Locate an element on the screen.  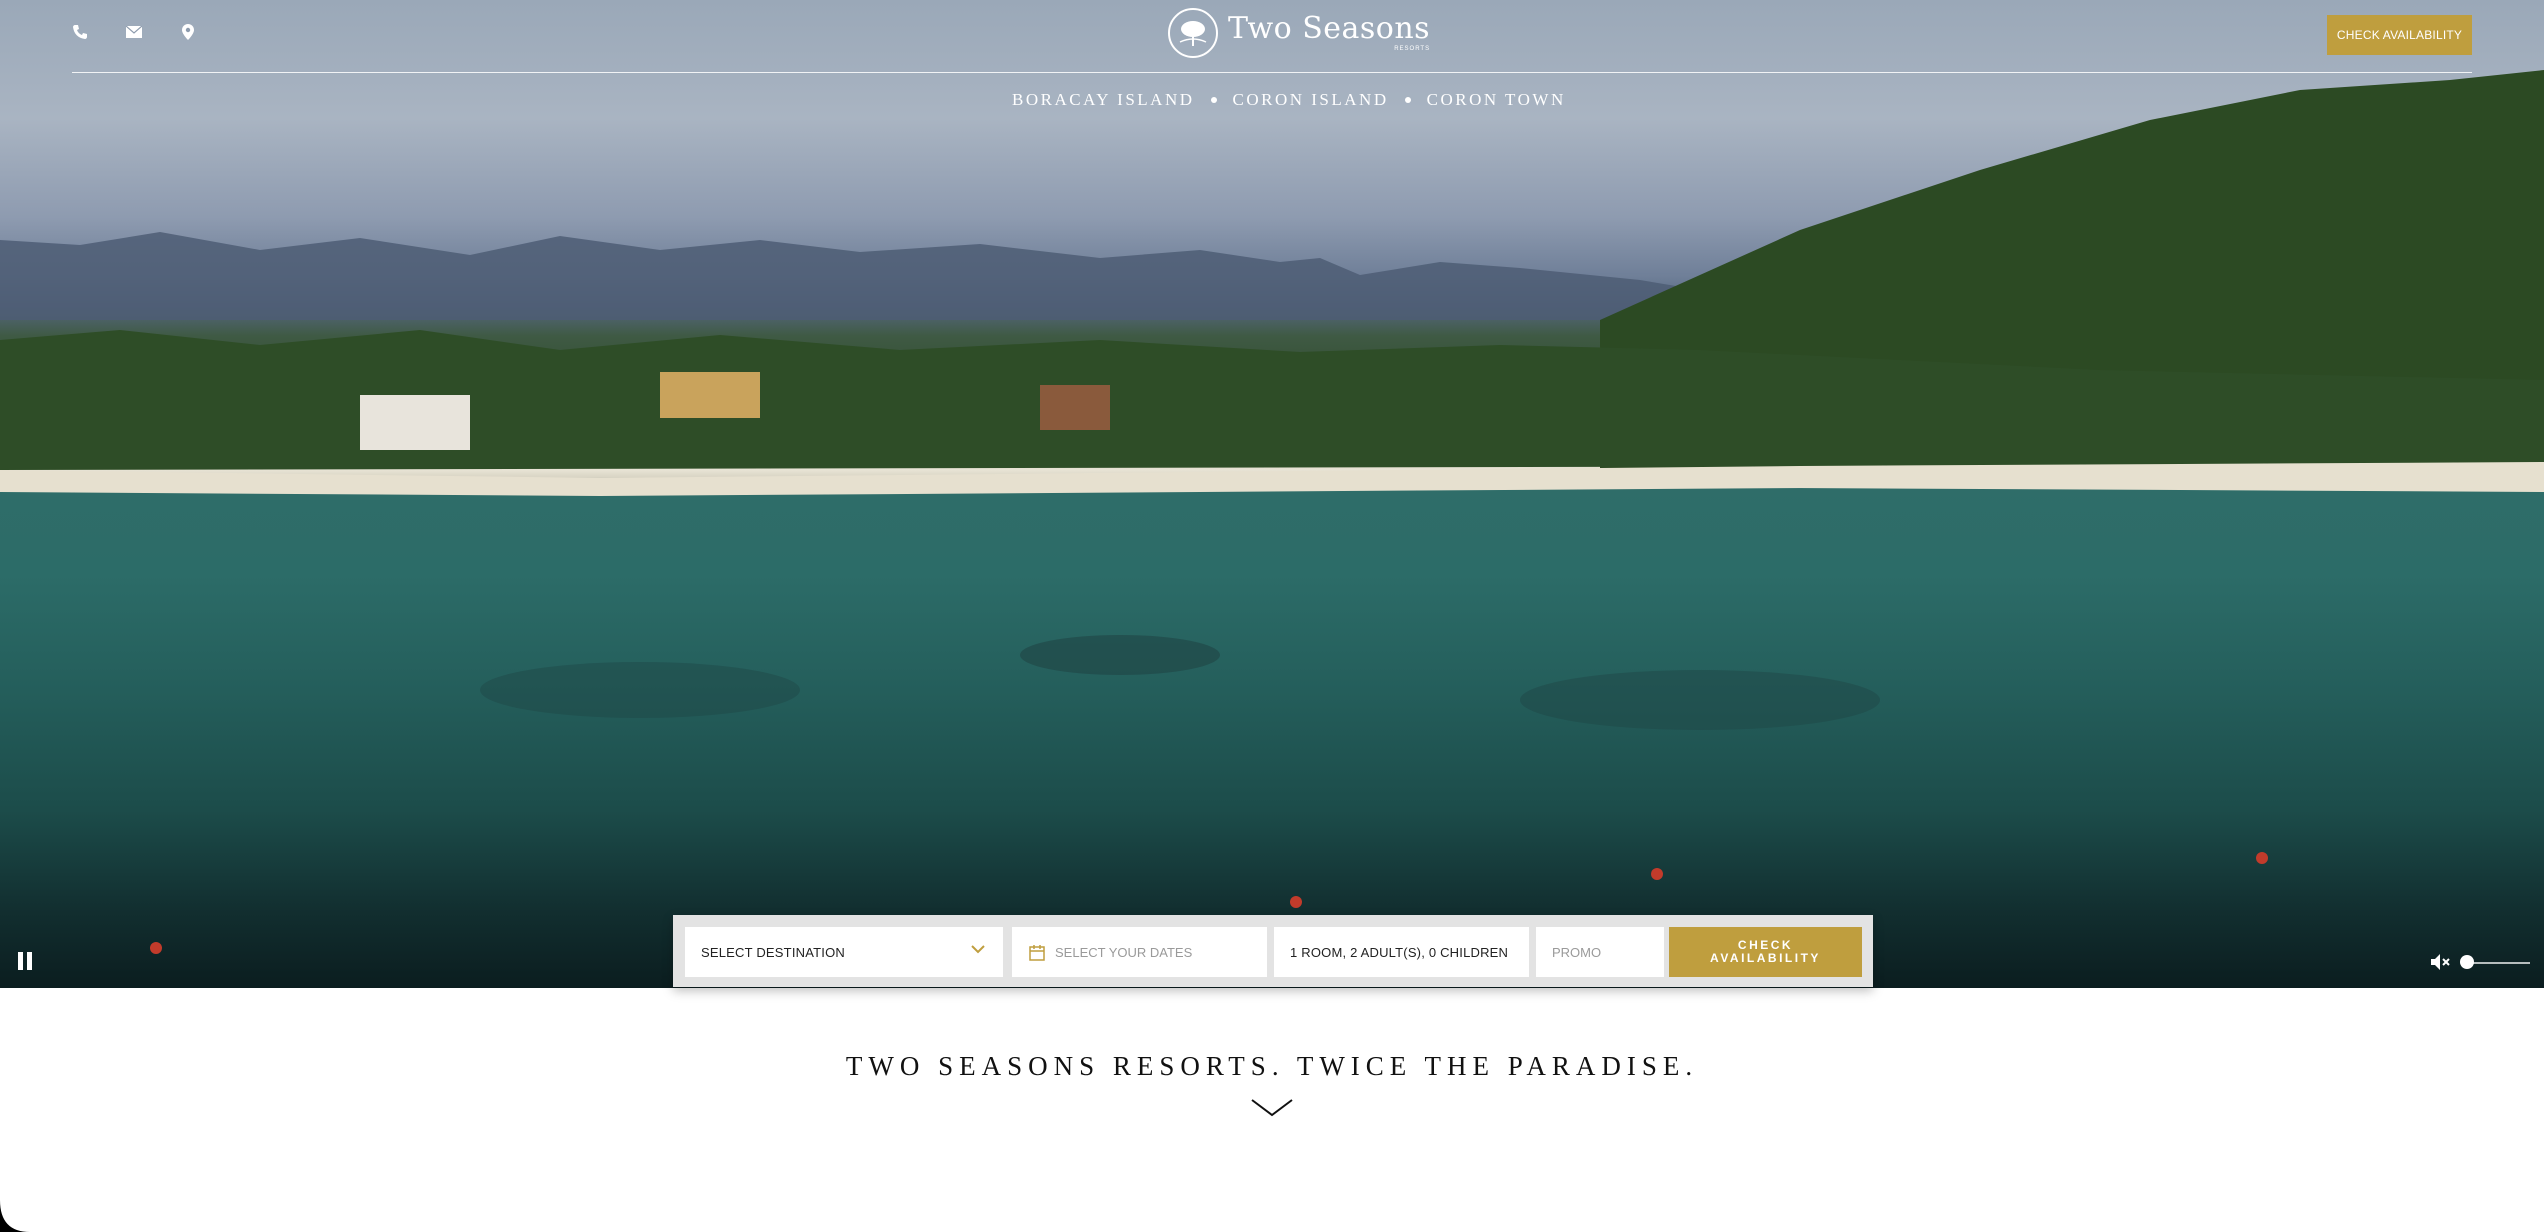
page-tagline: TWO SEASONS RESORTS. TWICE THE PARADISE. is located at coordinates (1272, 1066).